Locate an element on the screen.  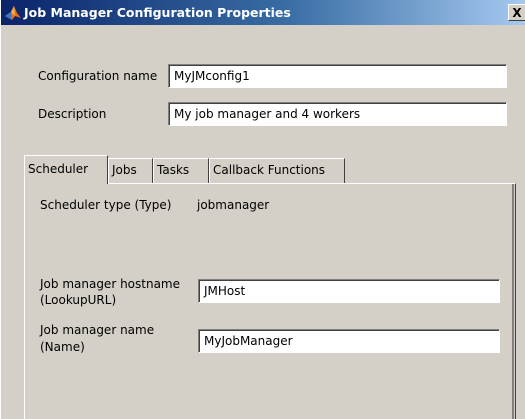
close-icon: X is located at coordinates (517, 12).